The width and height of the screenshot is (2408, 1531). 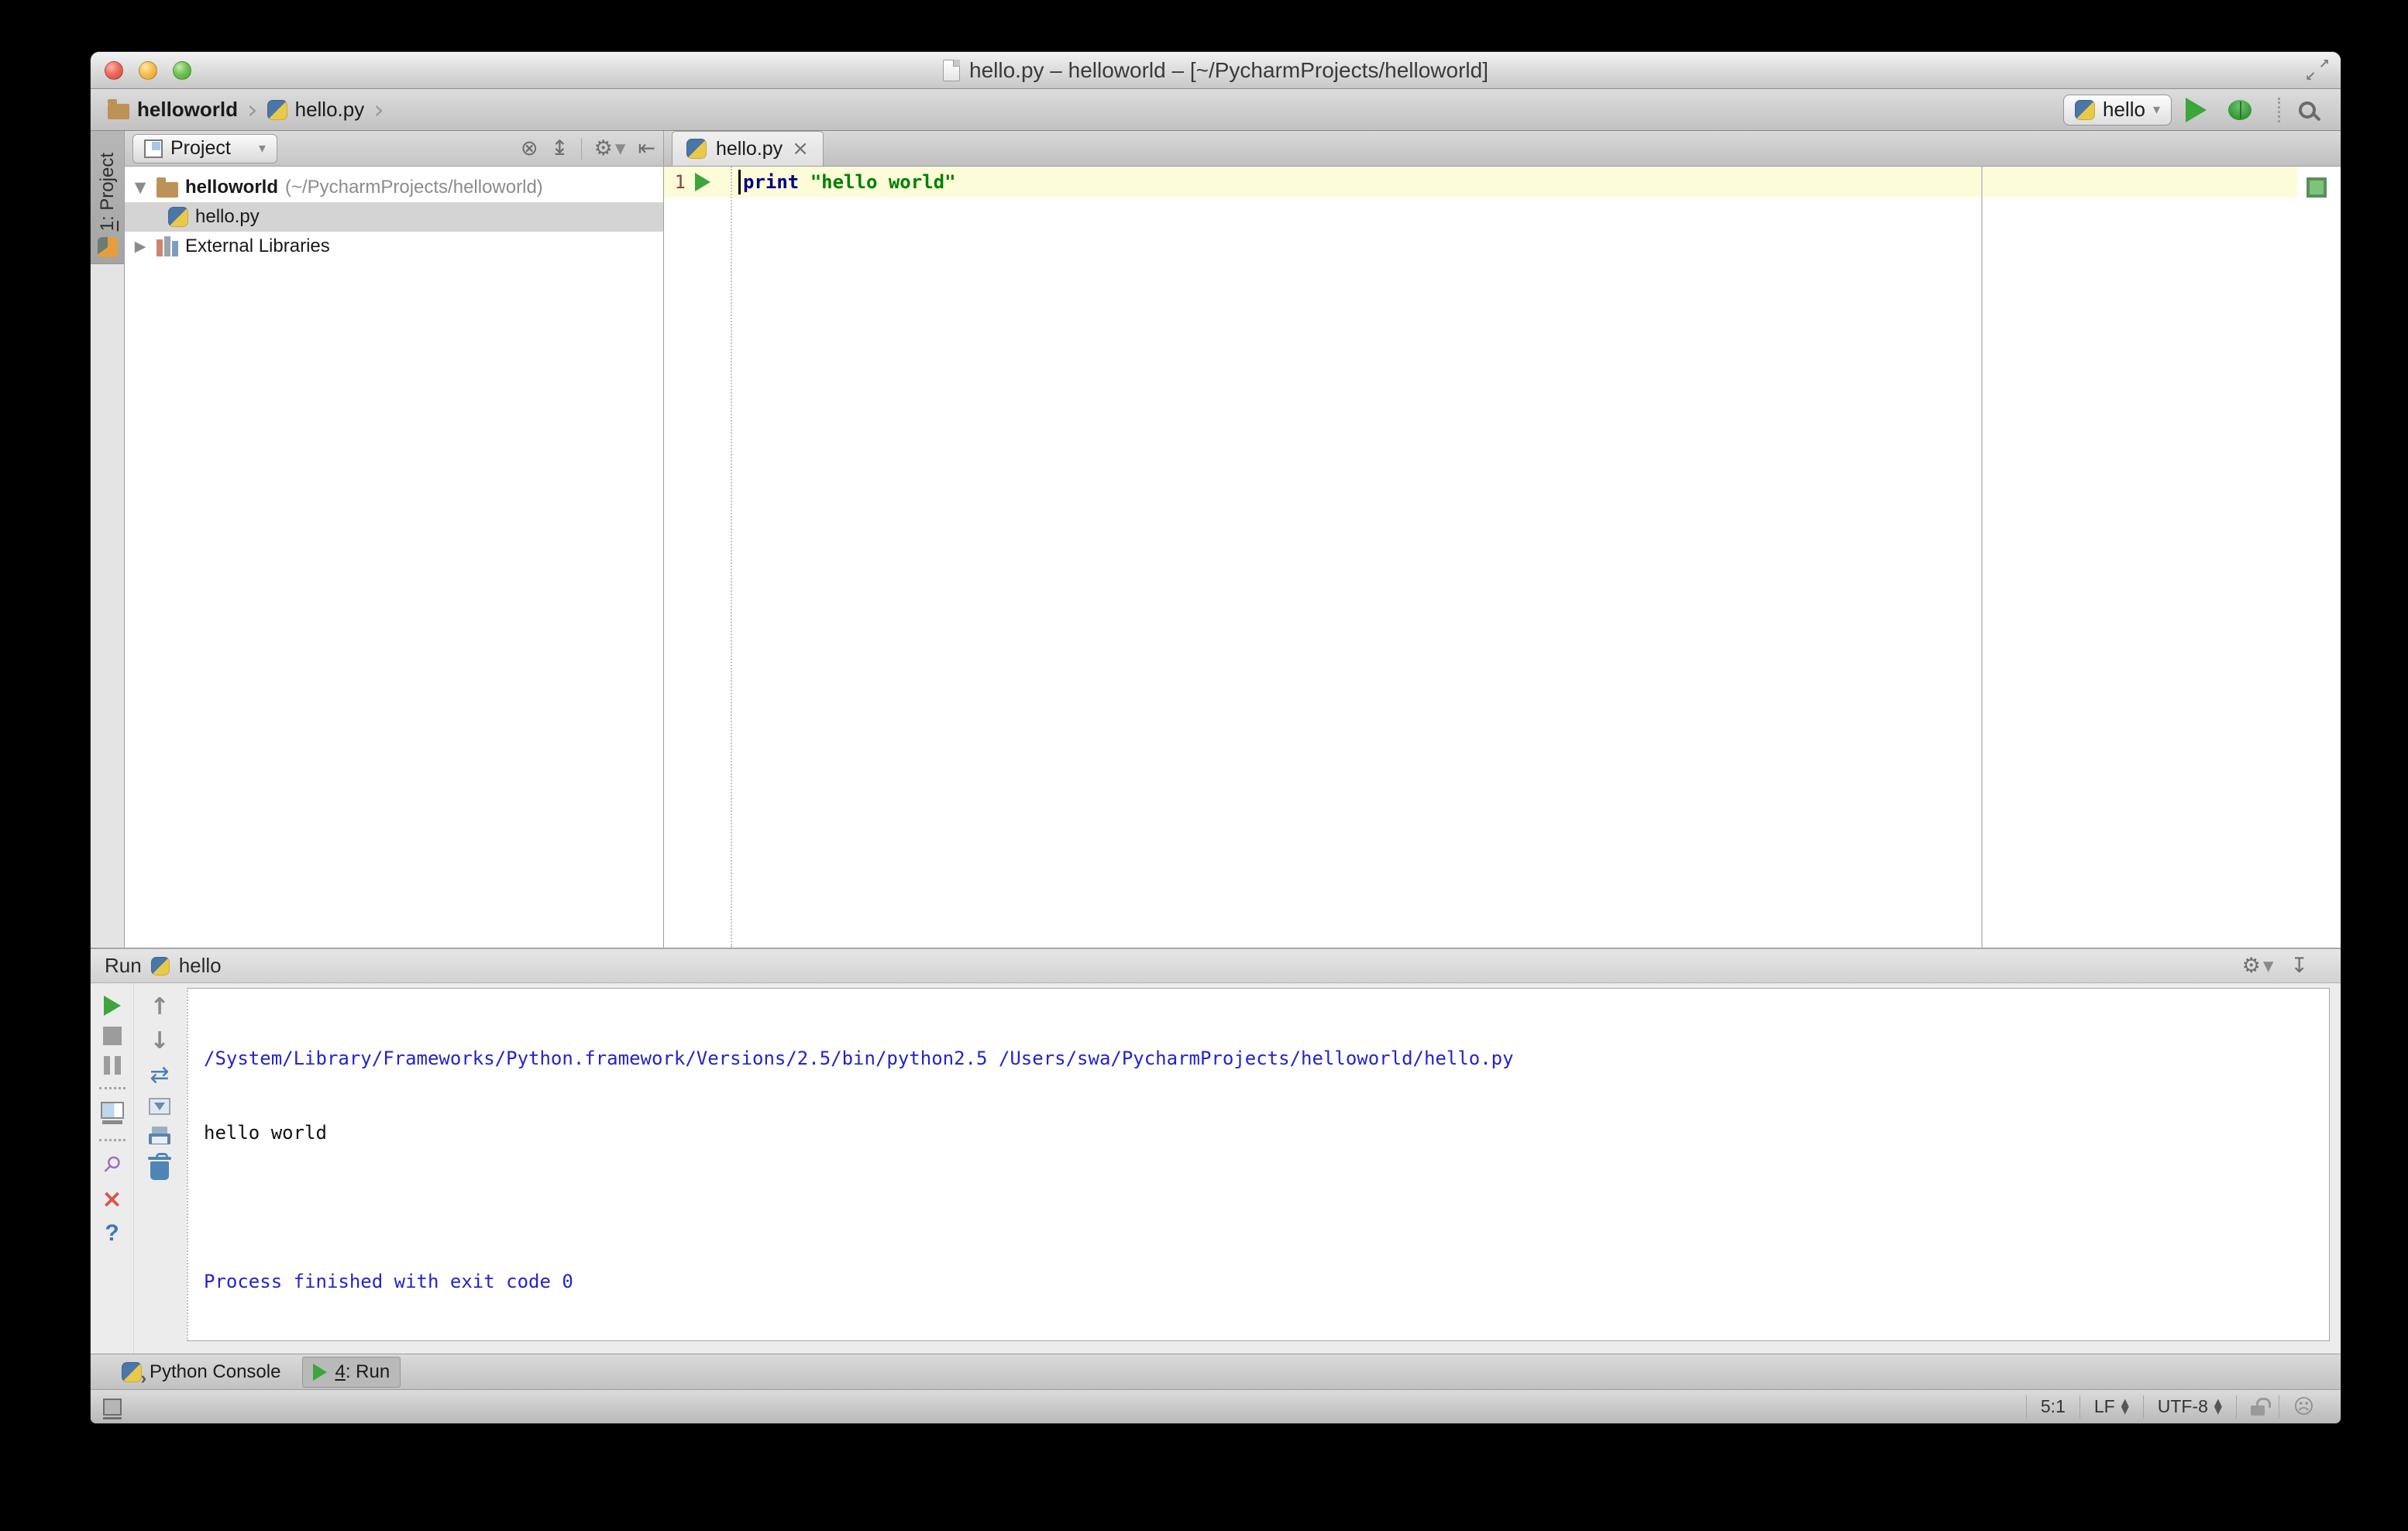 I want to click on minimize-window-button, so click(x=148, y=70).